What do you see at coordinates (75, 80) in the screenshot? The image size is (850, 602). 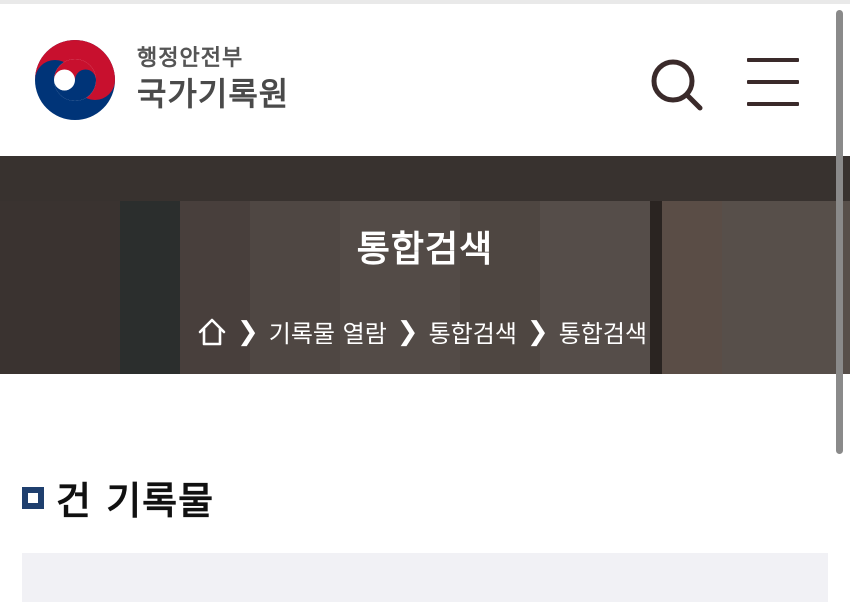 I see `korea-government-emblem-icon` at bounding box center [75, 80].